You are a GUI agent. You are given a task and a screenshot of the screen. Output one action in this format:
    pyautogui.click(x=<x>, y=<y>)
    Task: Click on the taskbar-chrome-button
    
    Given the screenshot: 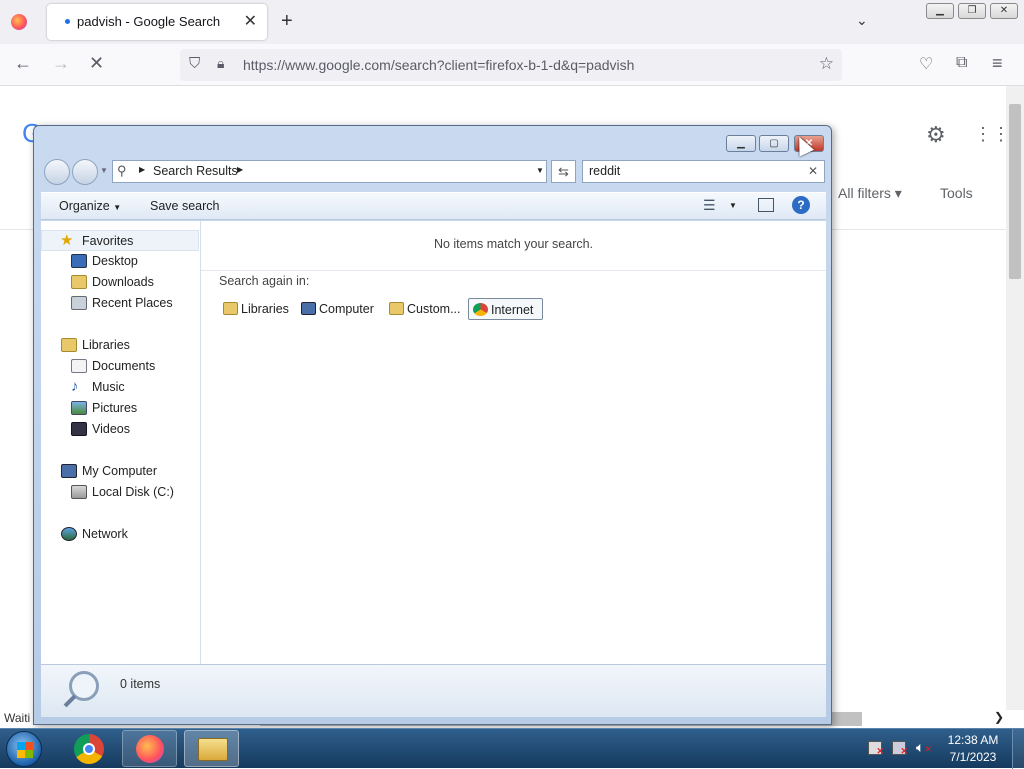 What is the action you would take?
    pyautogui.click(x=89, y=748)
    